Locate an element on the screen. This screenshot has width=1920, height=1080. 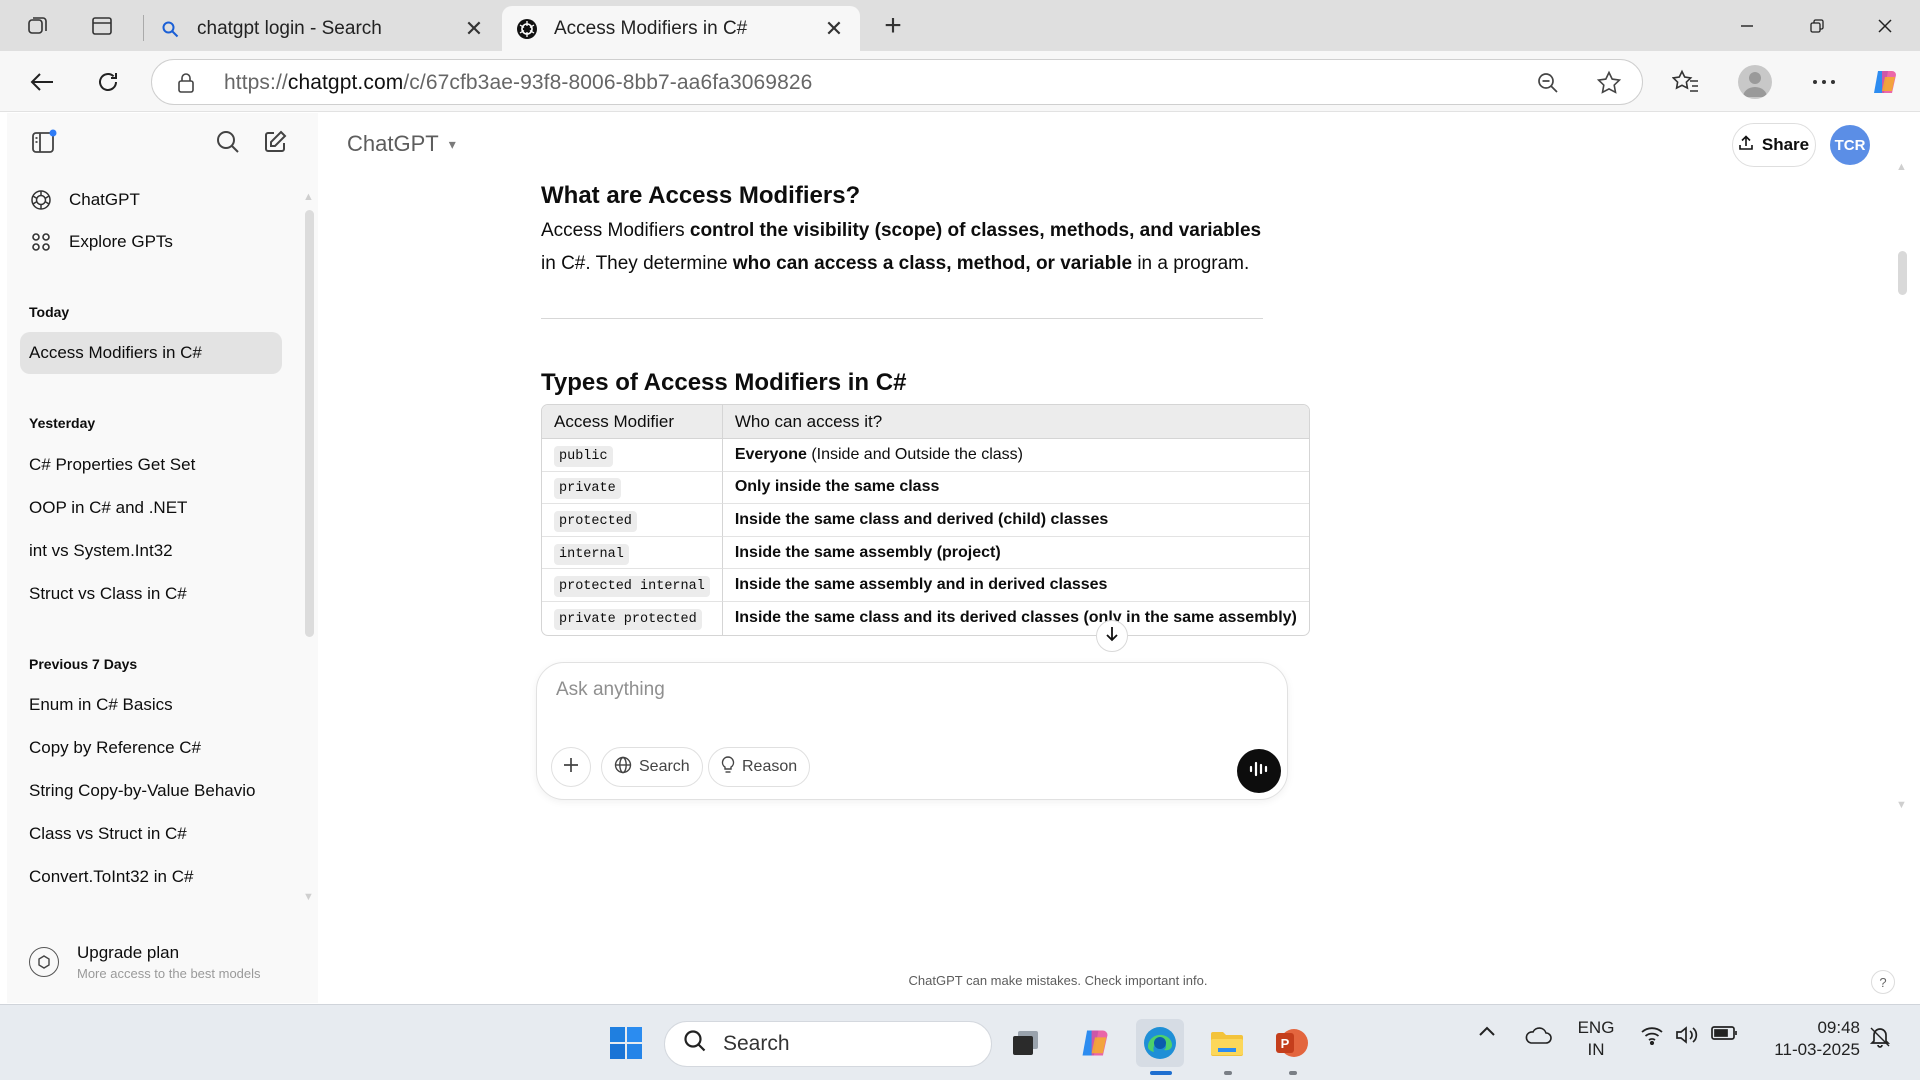
share-button: Share is located at coordinates (1774, 145).